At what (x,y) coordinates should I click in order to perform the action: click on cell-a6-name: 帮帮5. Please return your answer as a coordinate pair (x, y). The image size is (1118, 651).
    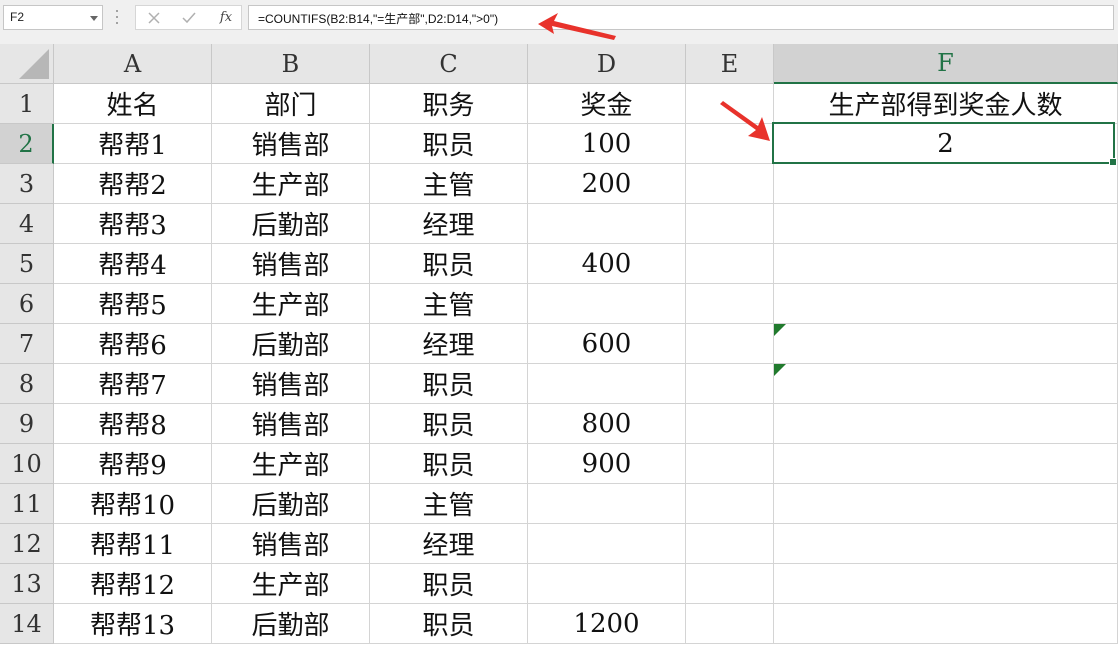
    Looking at the image, I should click on (133, 304).